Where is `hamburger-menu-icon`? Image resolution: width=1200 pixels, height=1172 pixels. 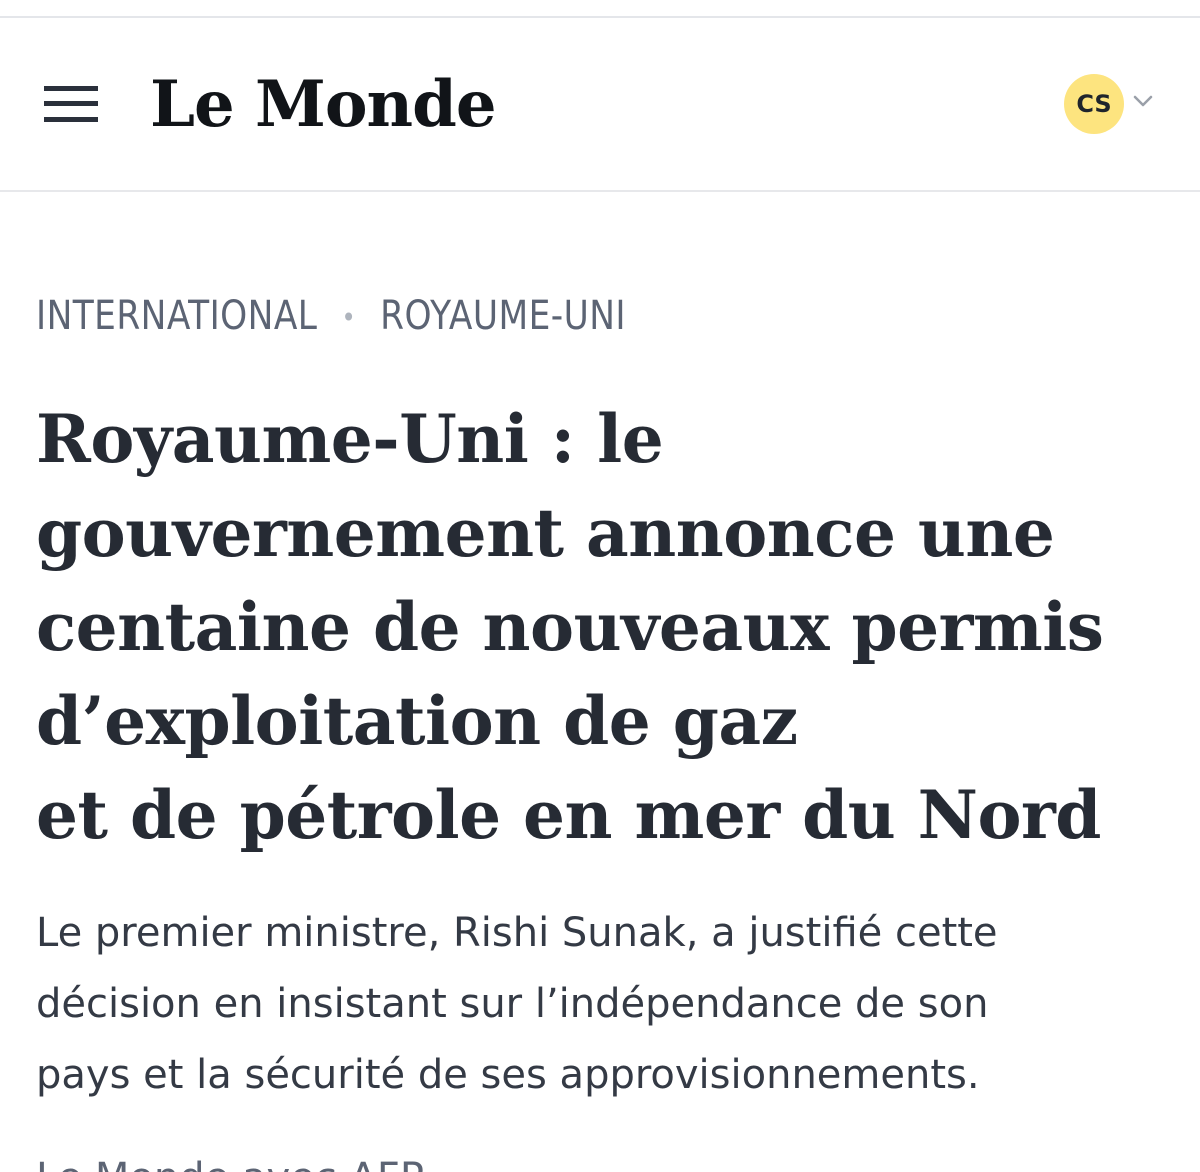
hamburger-menu-icon is located at coordinates (70, 109).